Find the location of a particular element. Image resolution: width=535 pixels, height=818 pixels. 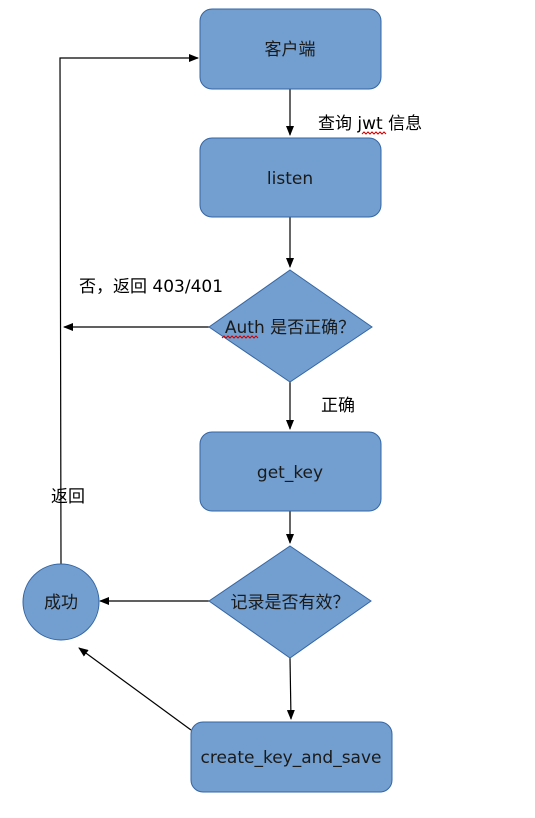

node-get-key: get_key is located at coordinates (290, 471).